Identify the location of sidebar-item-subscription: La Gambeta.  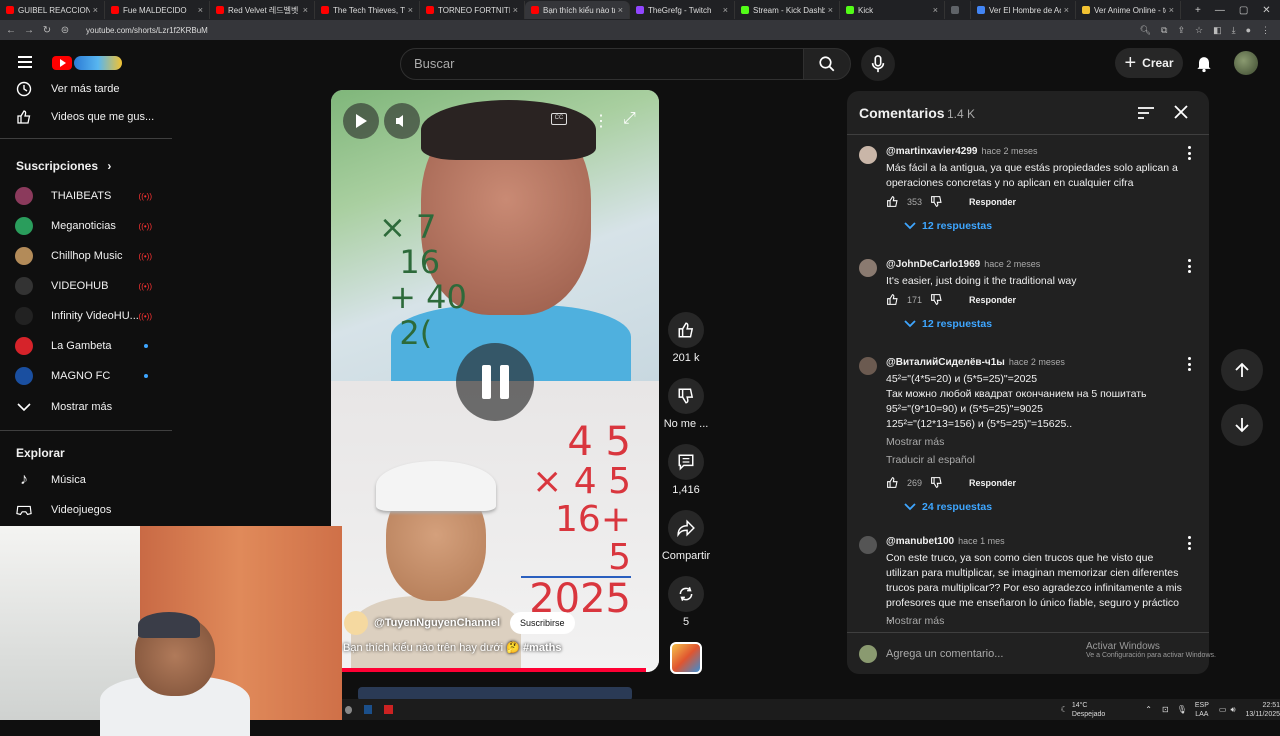
(86, 346).